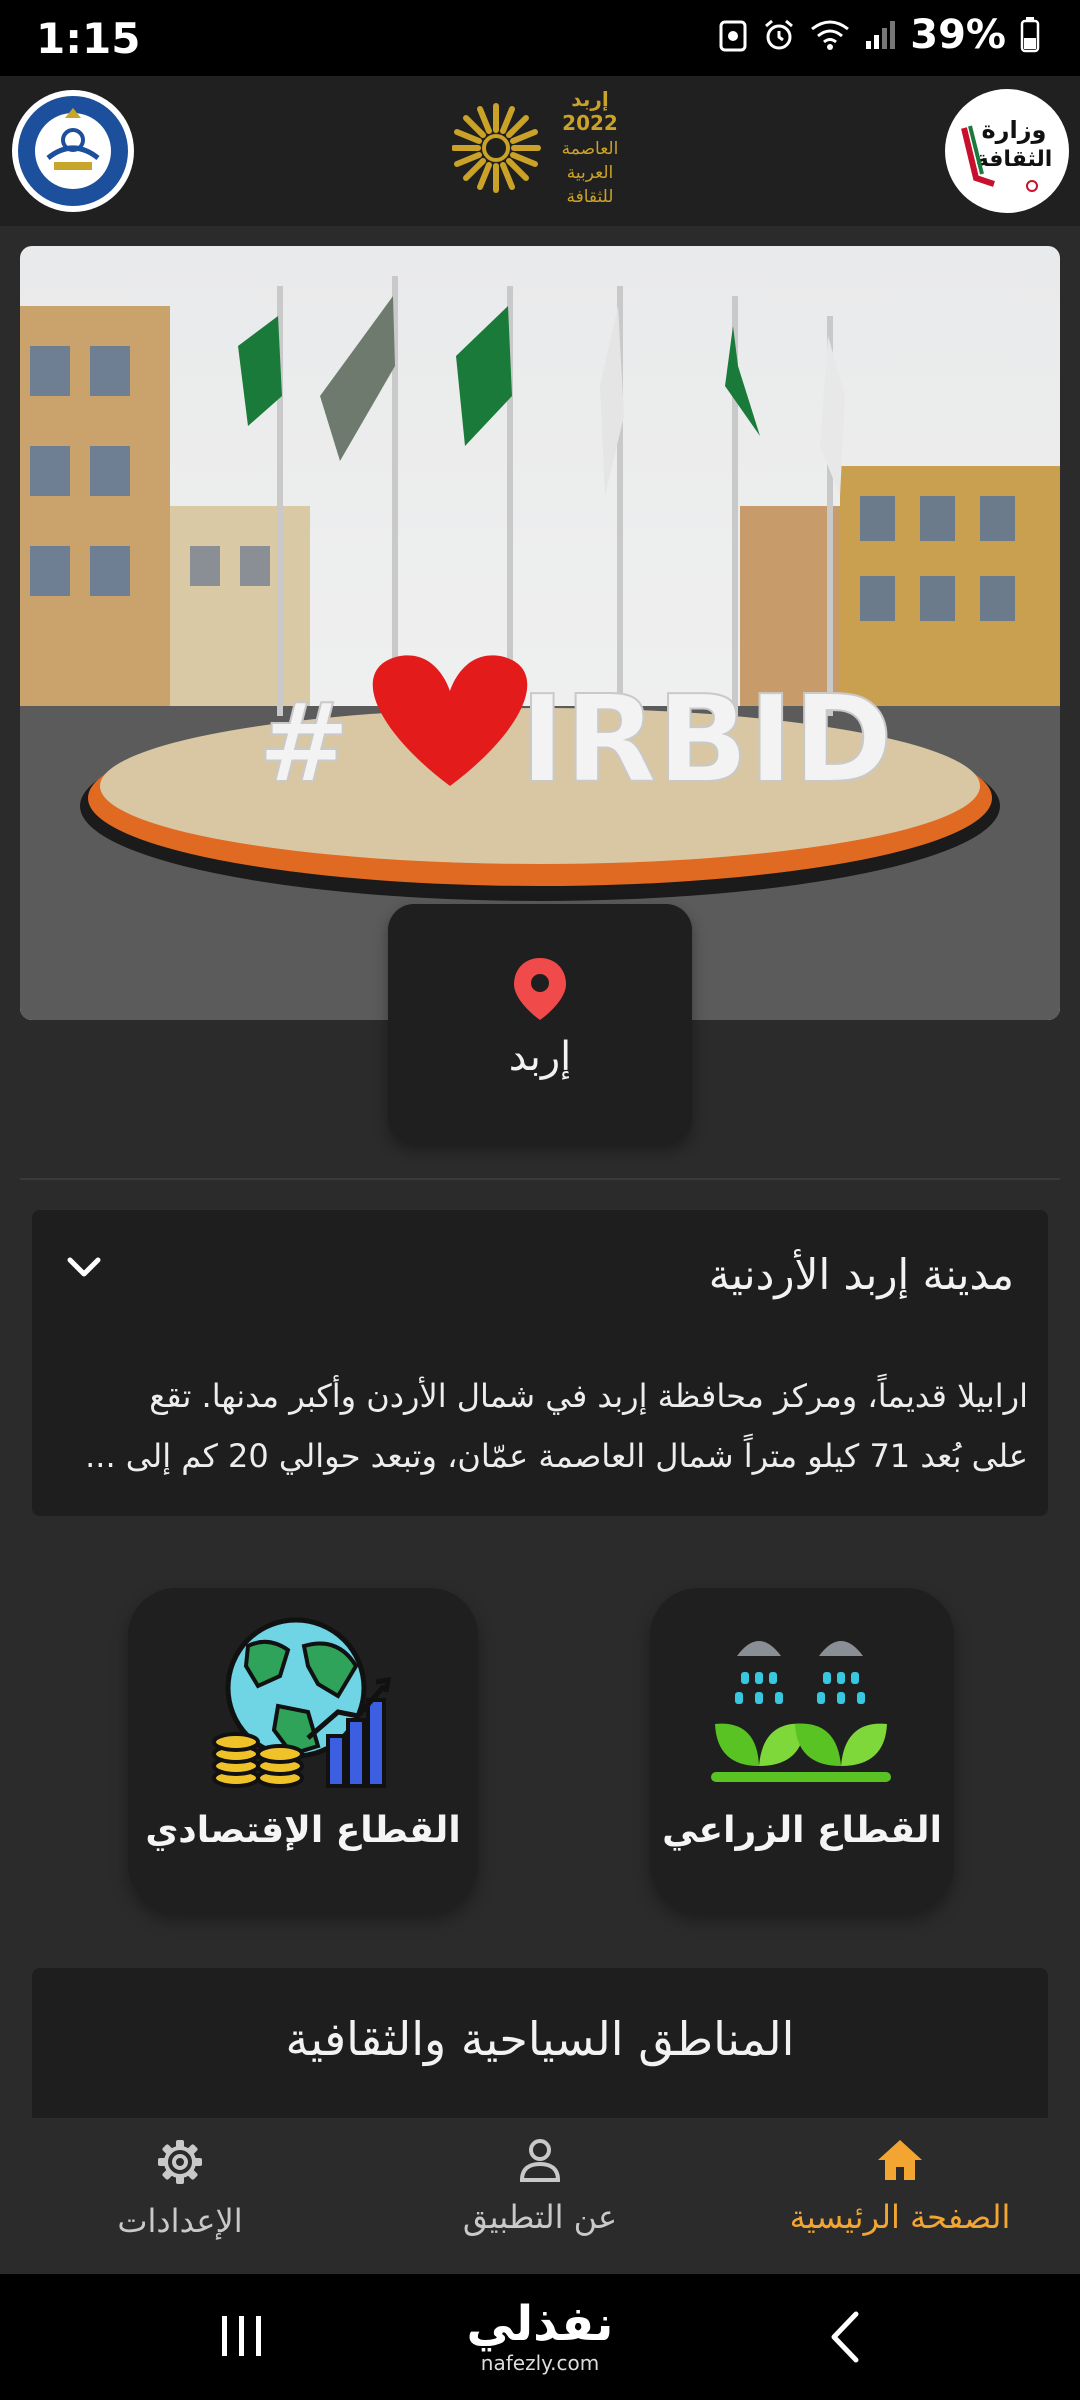  I want to click on svg-text: IRBID, so click(706, 740).